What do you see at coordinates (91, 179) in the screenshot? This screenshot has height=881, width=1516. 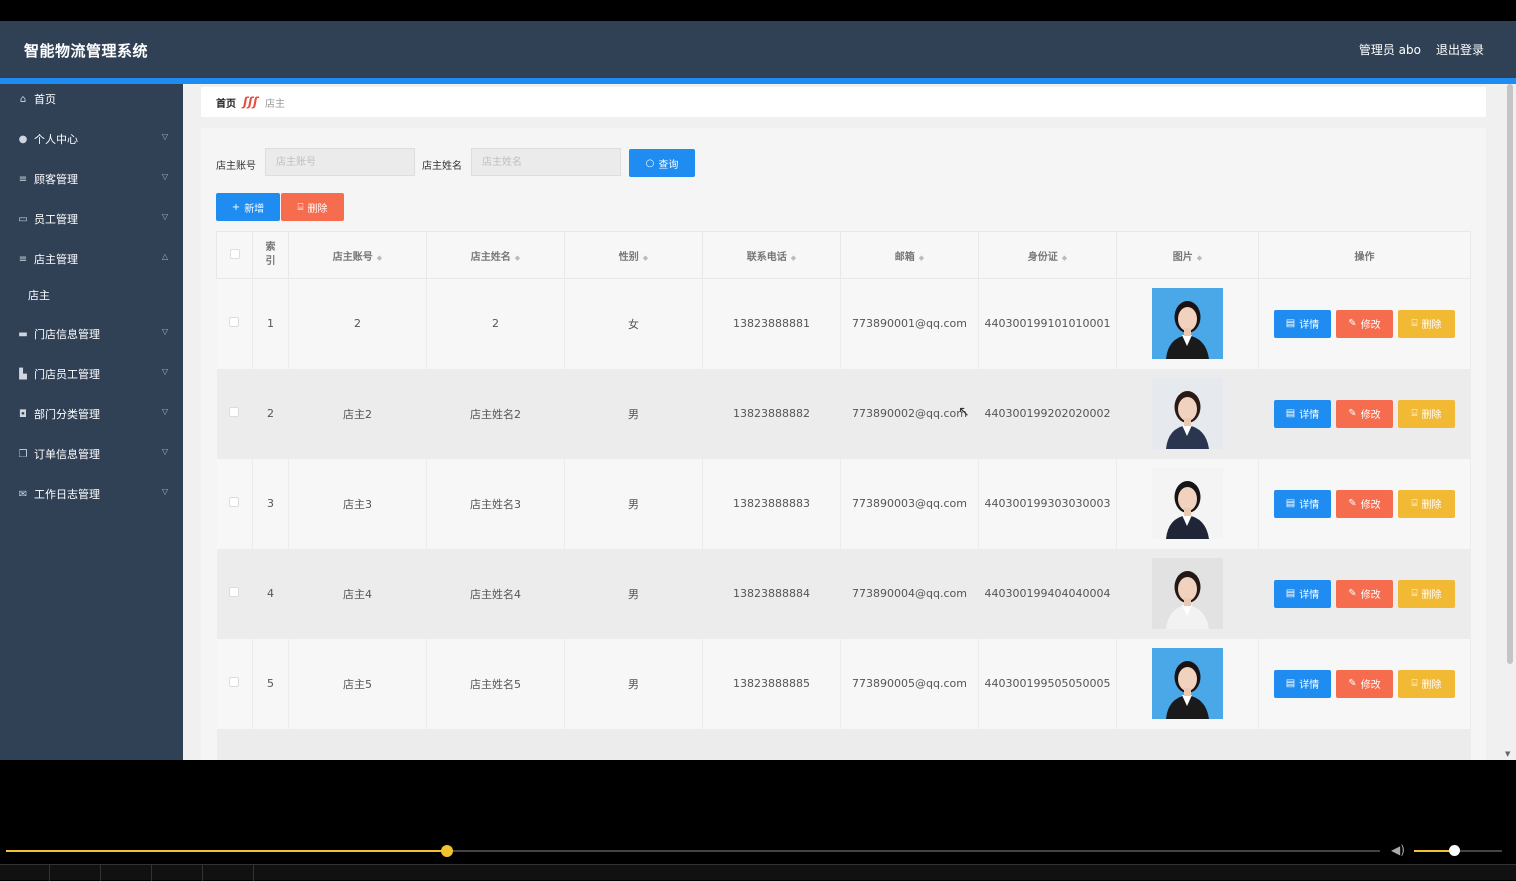 I see `sidebar-item-customers: ≡ 顾客管理 ▽` at bounding box center [91, 179].